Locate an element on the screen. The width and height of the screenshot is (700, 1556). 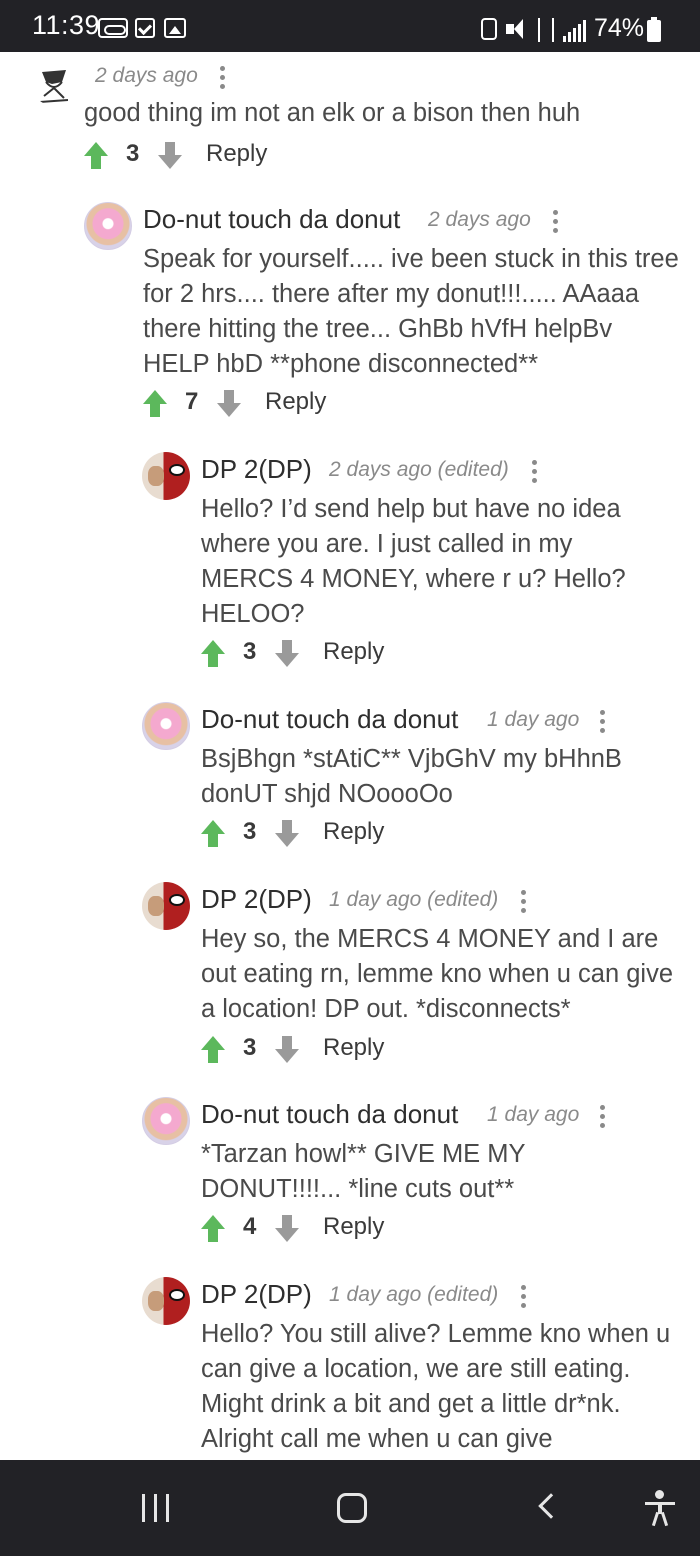
navigation-bar is located at coordinates (350, 1508).